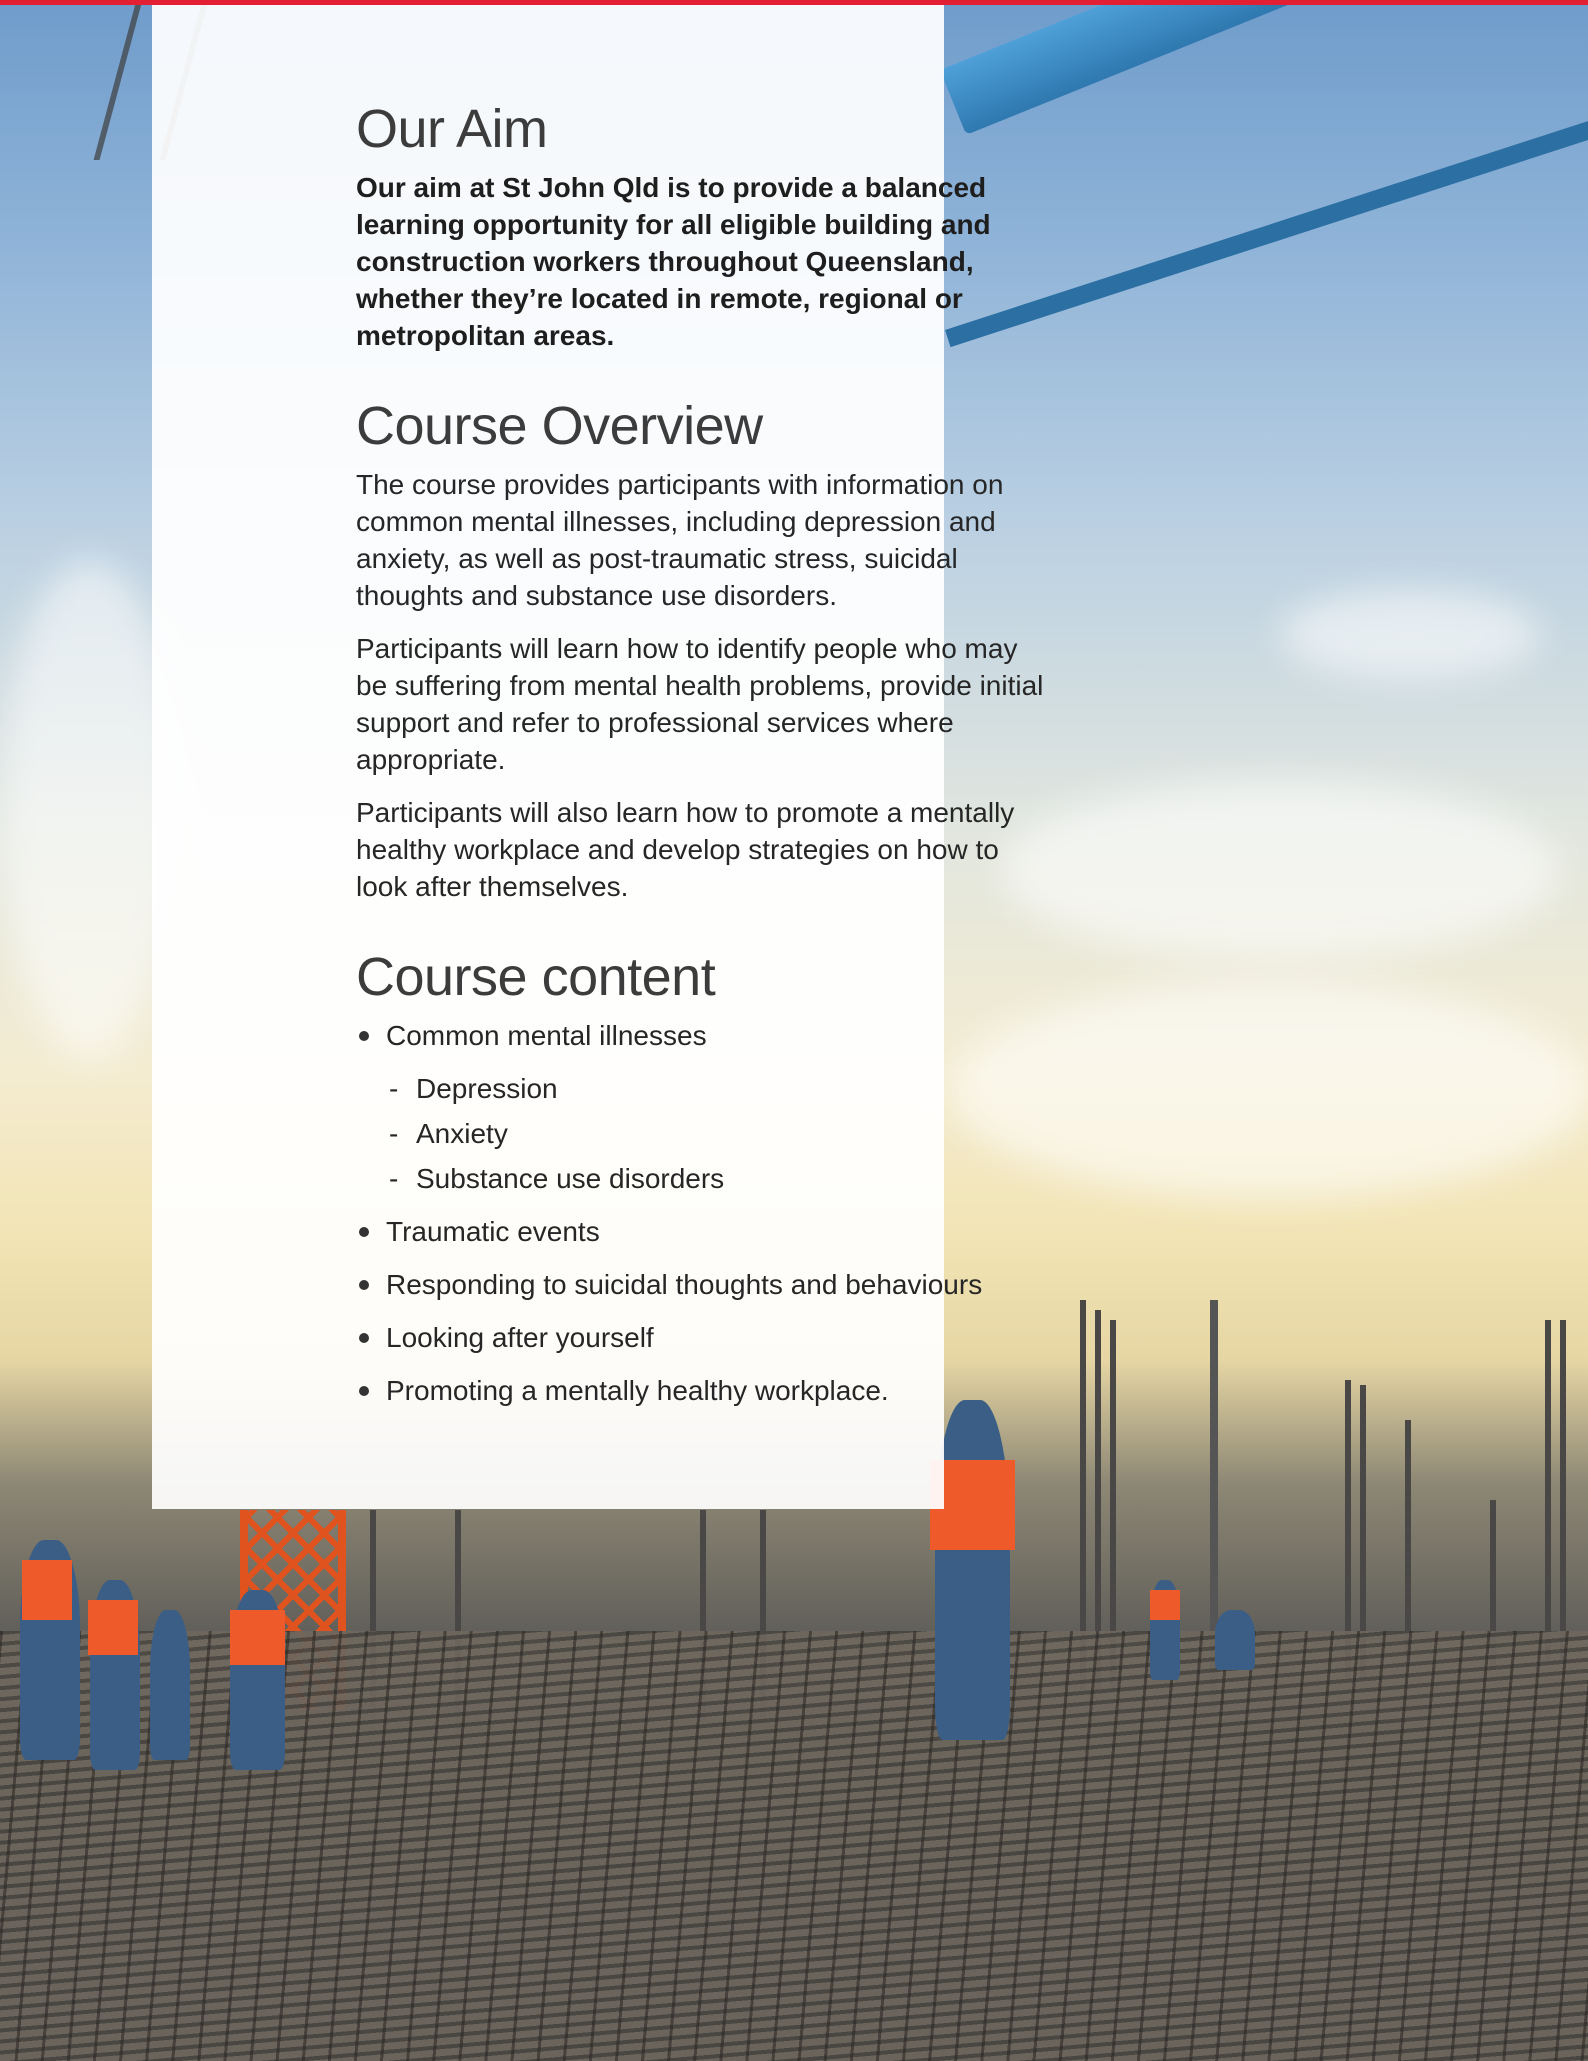  I want to click on list-item: Promoting a mentally healthy workplace., so click(716, 1390).